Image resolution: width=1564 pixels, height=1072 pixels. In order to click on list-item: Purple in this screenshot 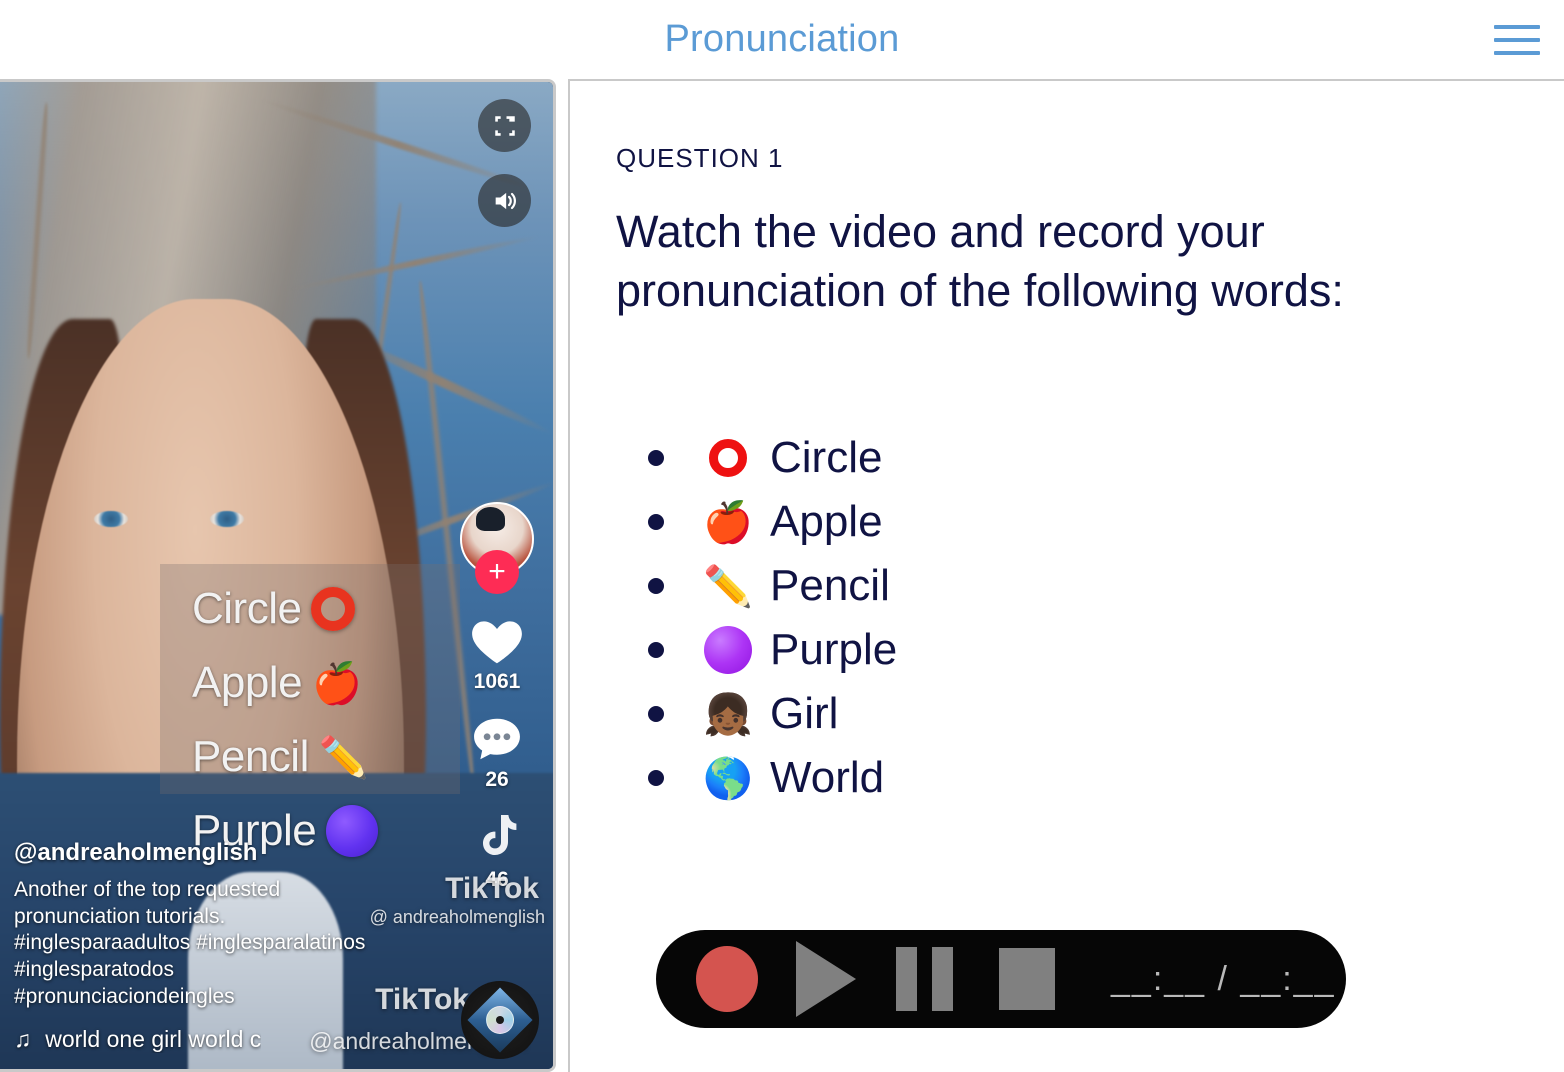, I will do `click(772, 650)`.